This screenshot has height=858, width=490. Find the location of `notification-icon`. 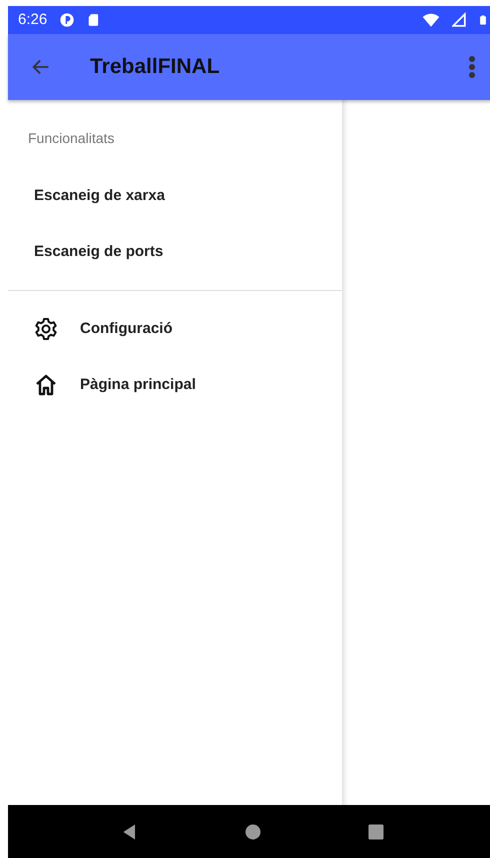

notification-icon is located at coordinates (67, 20).